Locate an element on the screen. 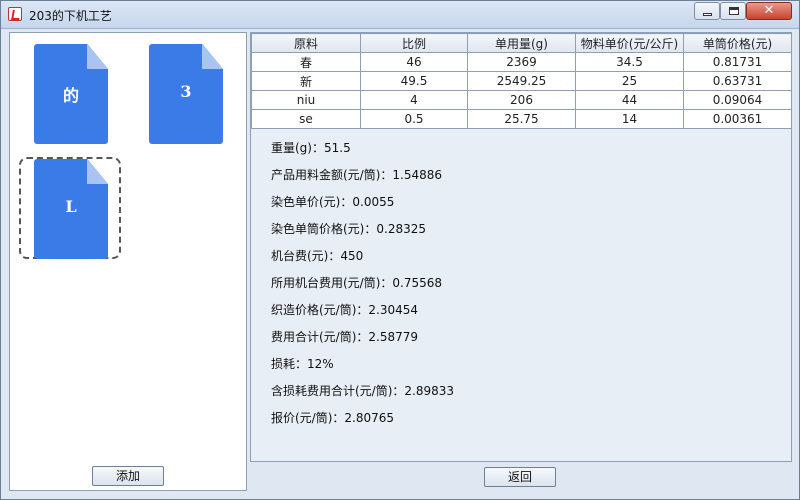 This screenshot has width=800, height=500. table-header-row: 原料 比例 单用量(g) 物料单价(元/公斤) 单筒价格(元) is located at coordinates (521, 43).